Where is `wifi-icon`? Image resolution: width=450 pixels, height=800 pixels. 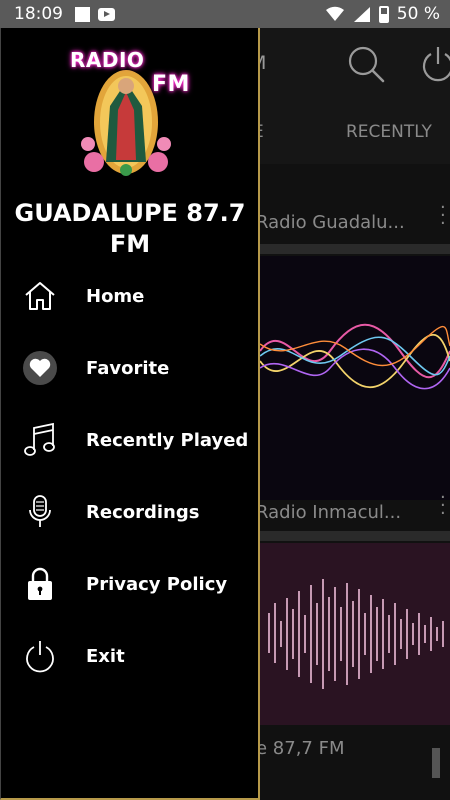
wifi-icon is located at coordinates (334, 14).